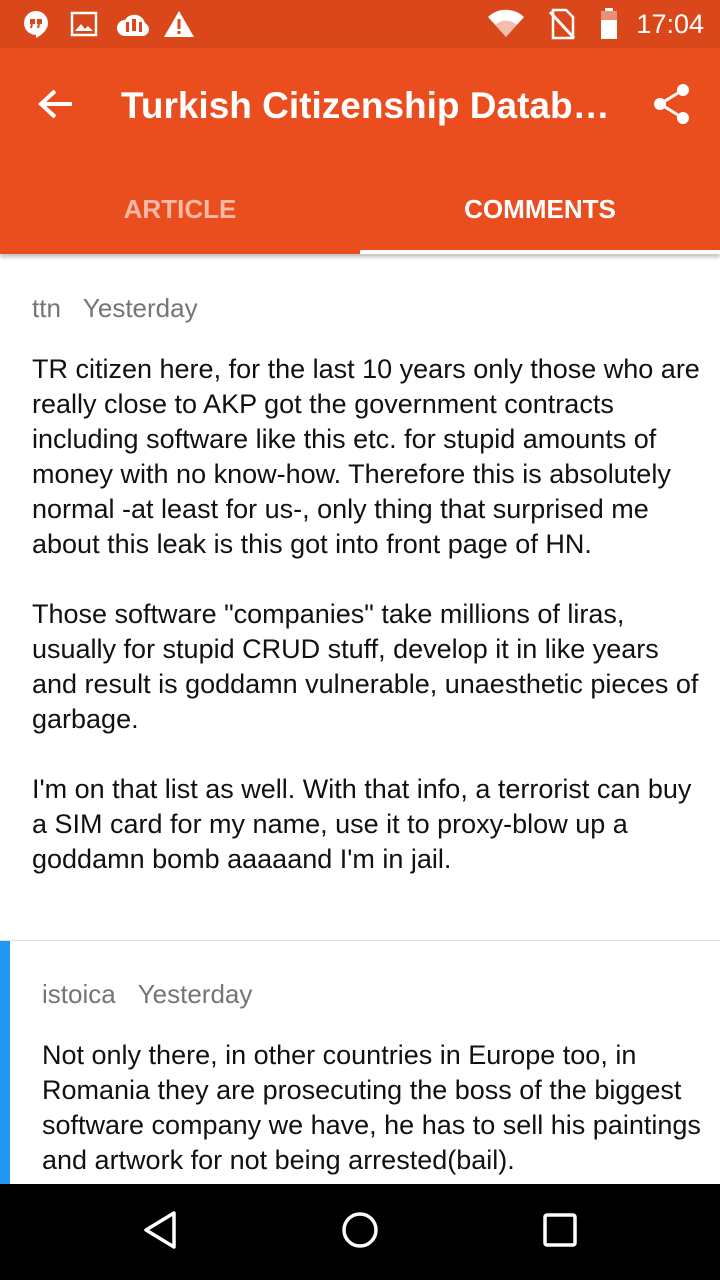 The image size is (720, 1280). I want to click on cloud-upload-icon, so click(134, 24).